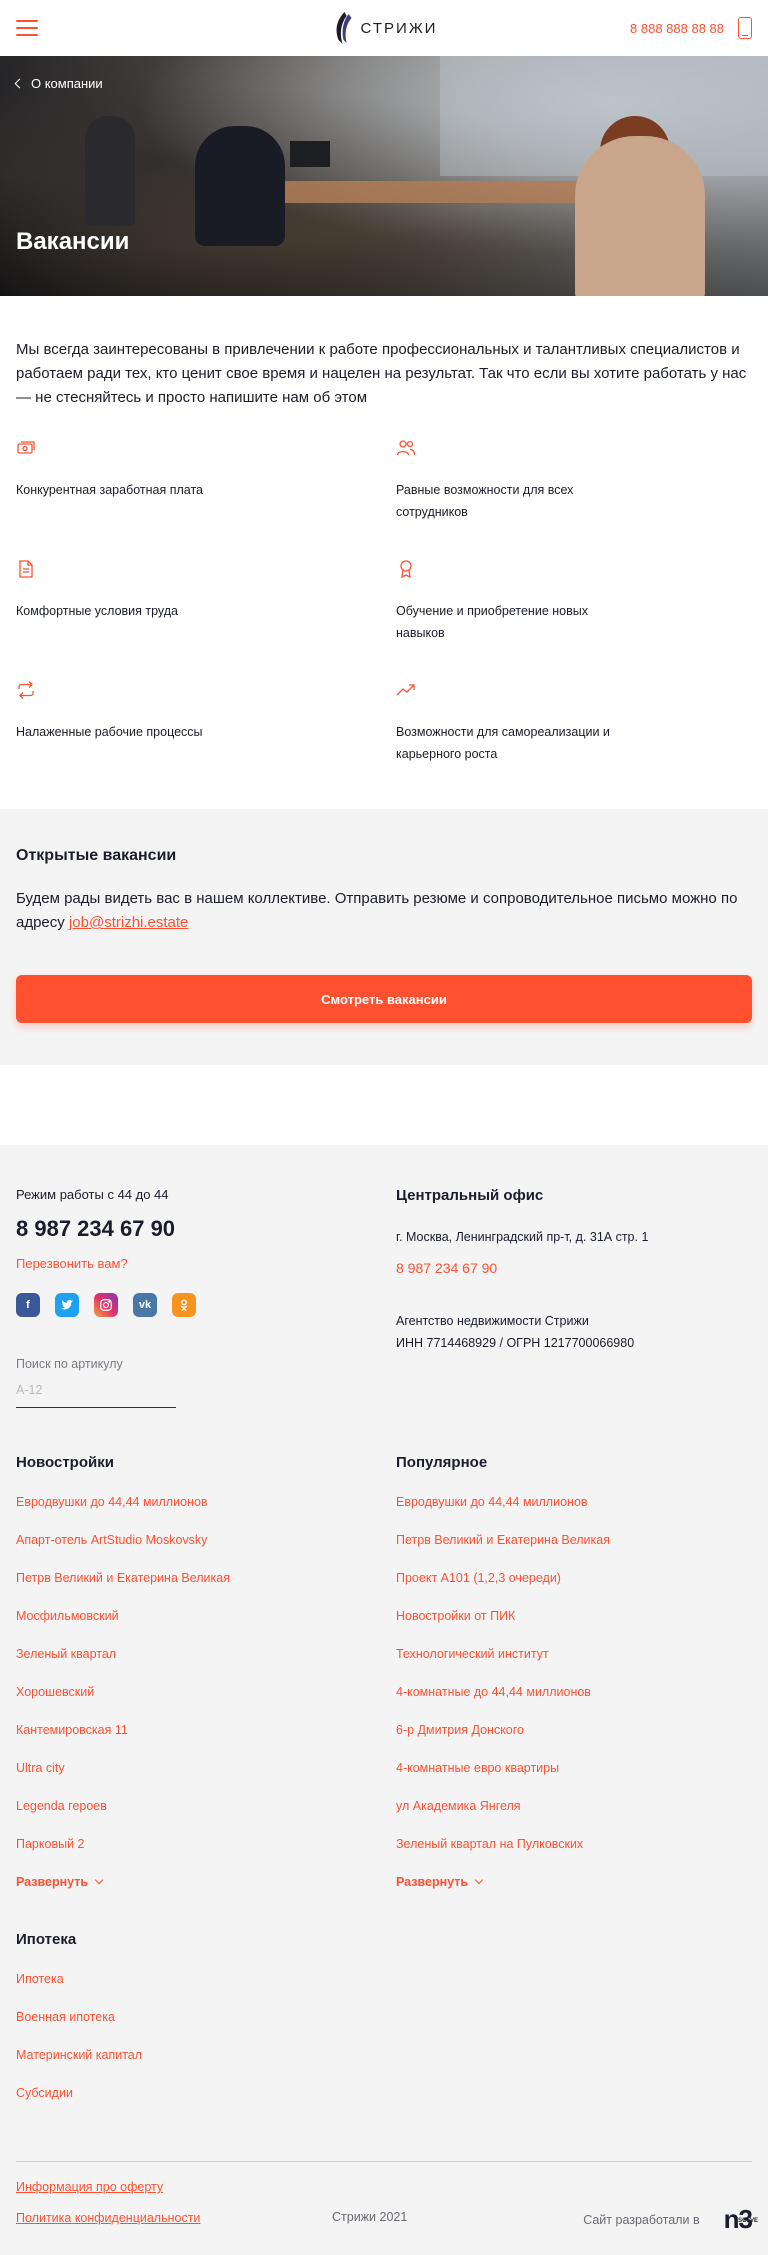 Image resolution: width=768 pixels, height=2255 pixels. What do you see at coordinates (574, 1704) in the screenshot?
I see `footer-link: 4-комнатные до 44,44 миллионов` at bounding box center [574, 1704].